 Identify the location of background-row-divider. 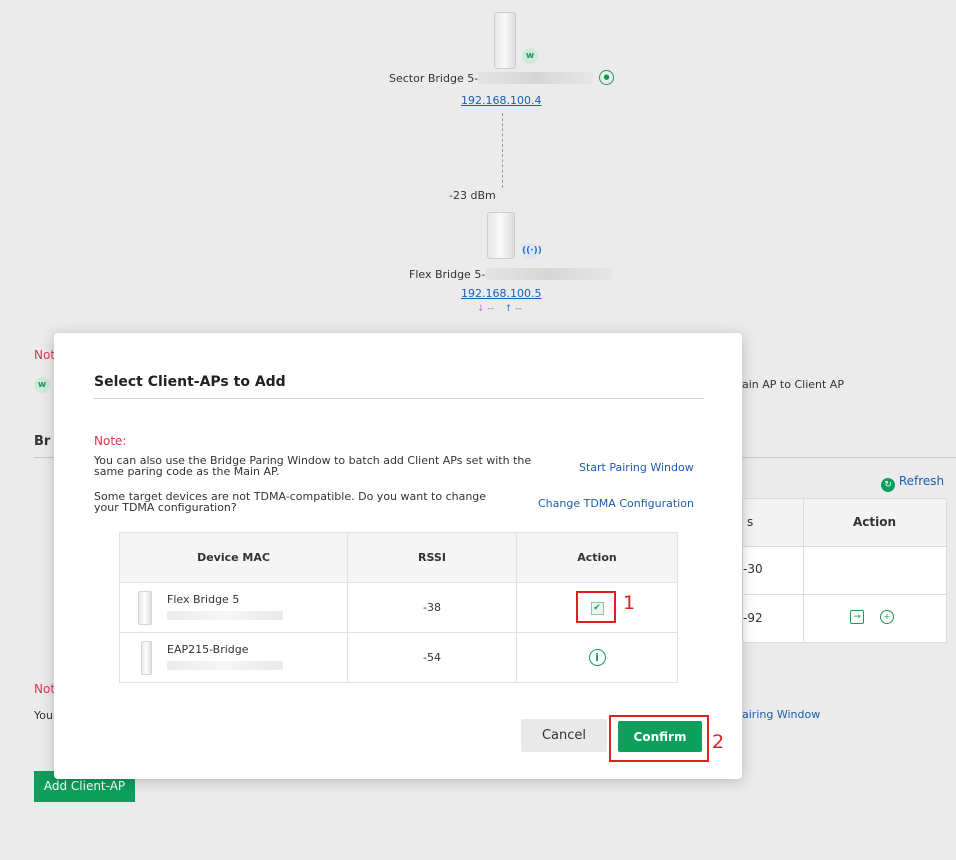
(844, 594).